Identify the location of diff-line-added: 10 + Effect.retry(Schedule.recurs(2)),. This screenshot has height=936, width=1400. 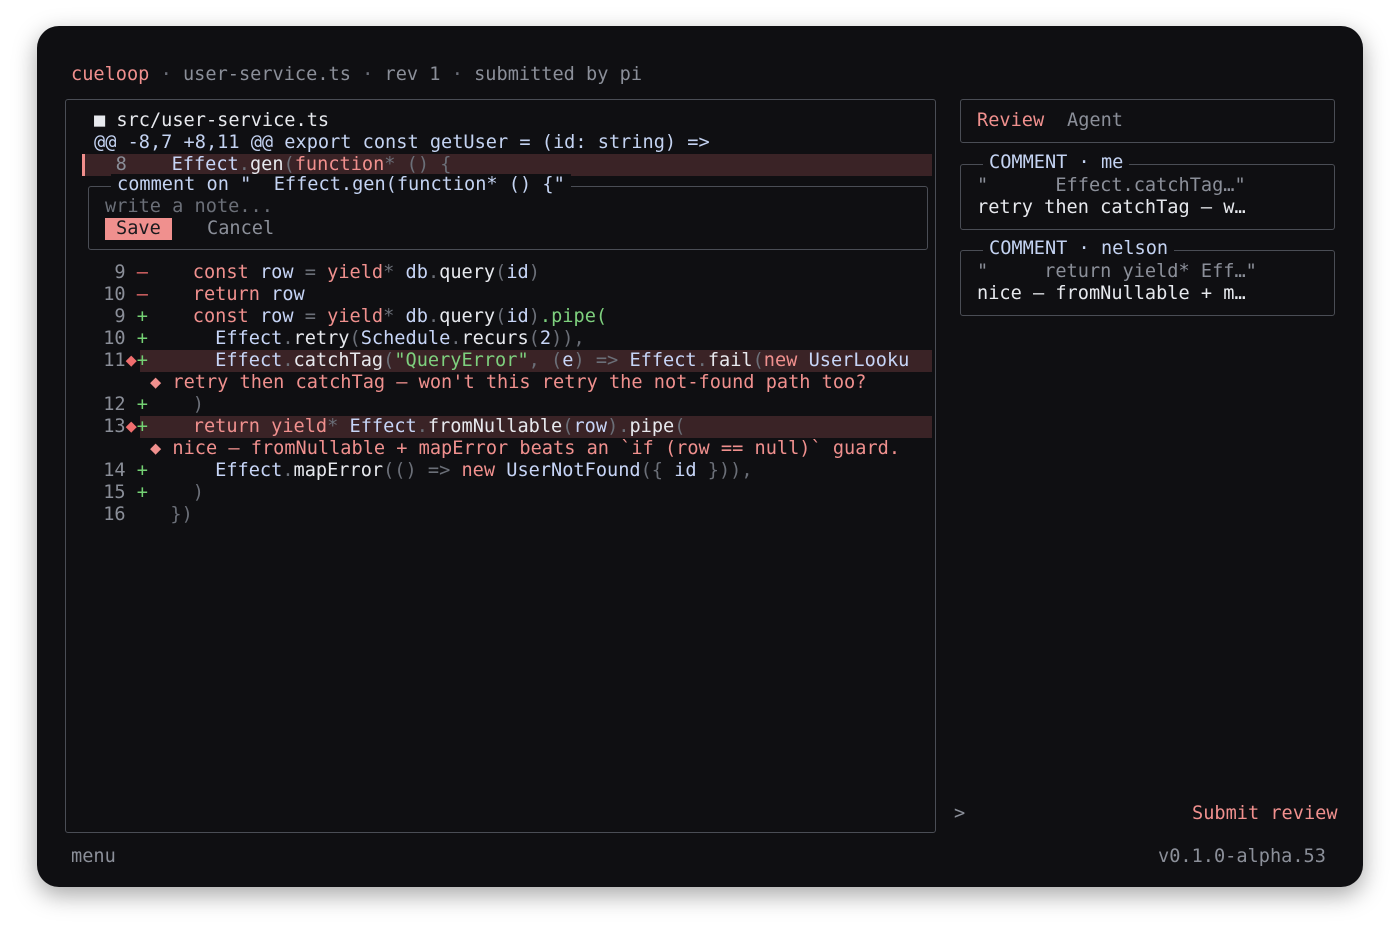
(338, 339).